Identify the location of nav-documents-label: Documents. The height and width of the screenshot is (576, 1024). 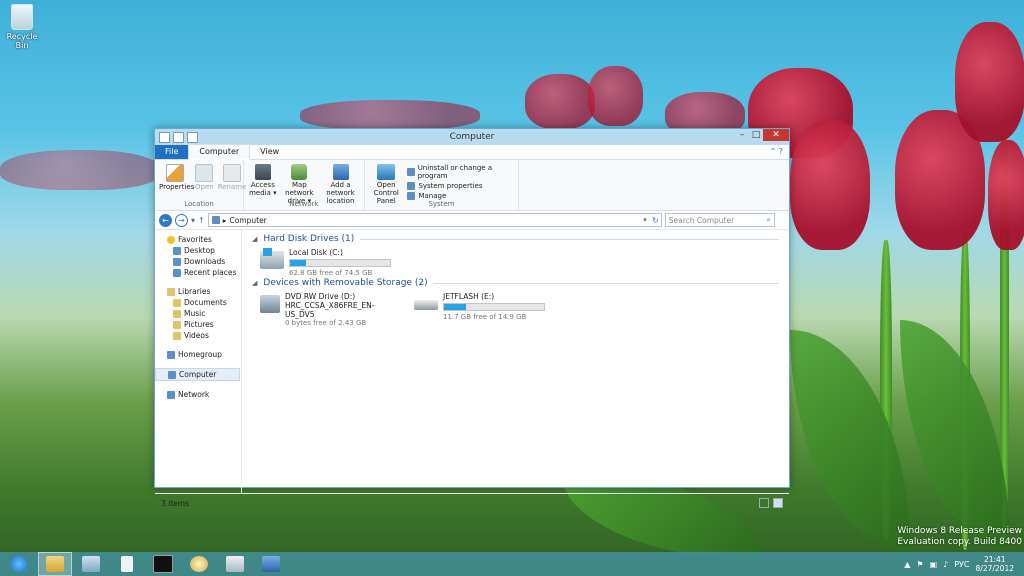
(205, 302).